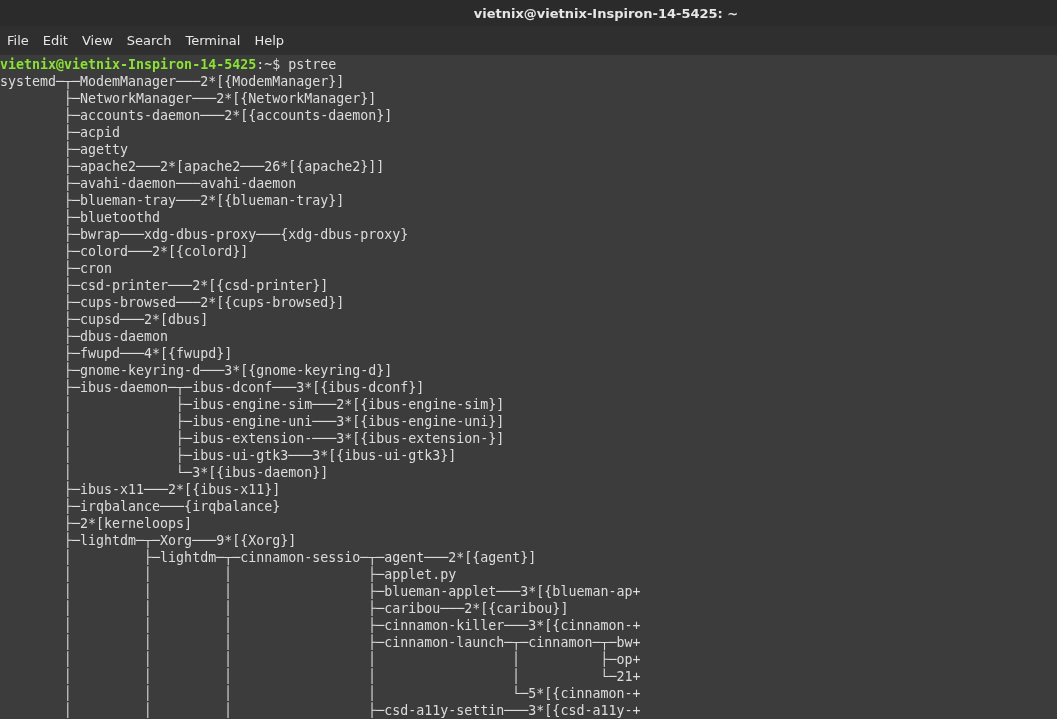  Describe the element at coordinates (180, 540) in the screenshot. I see `terminal-line: ├─lightdm─┬─Xorg───9*[{Xorg}]` at that location.